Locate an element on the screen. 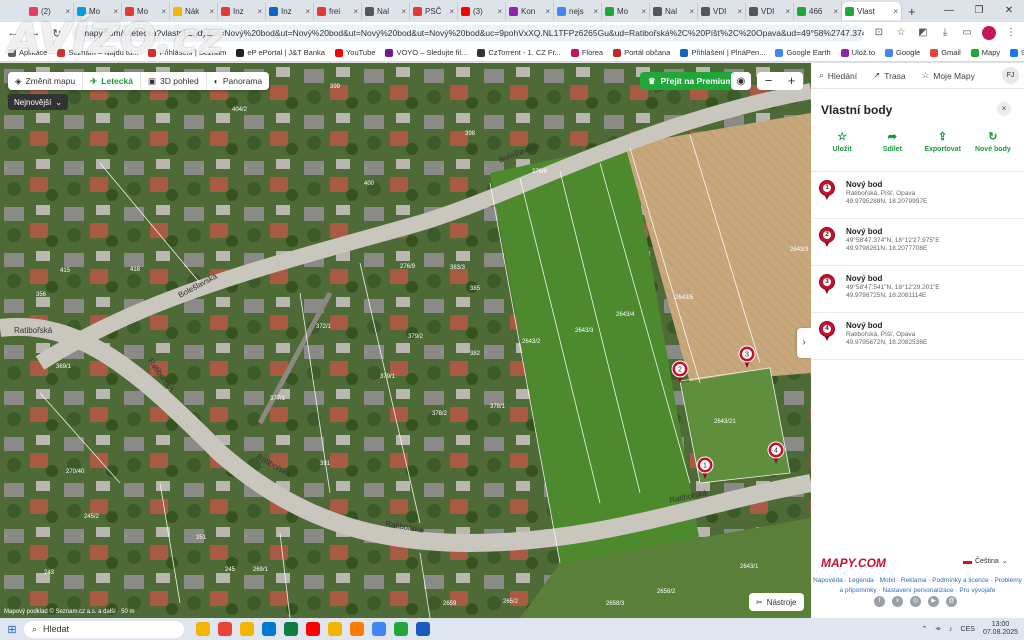  bookmark-item: YouTube is located at coordinates (354, 52).